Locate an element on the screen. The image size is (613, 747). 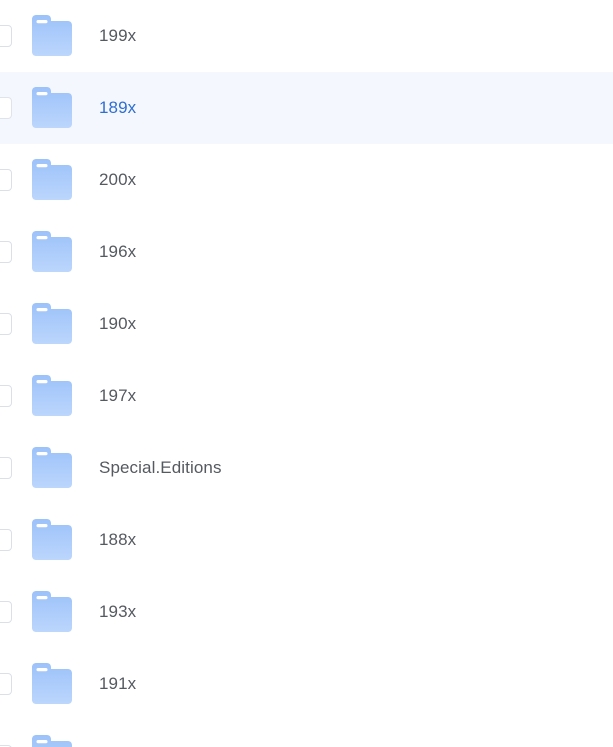
folder-name-label: 188x is located at coordinates (117, 540).